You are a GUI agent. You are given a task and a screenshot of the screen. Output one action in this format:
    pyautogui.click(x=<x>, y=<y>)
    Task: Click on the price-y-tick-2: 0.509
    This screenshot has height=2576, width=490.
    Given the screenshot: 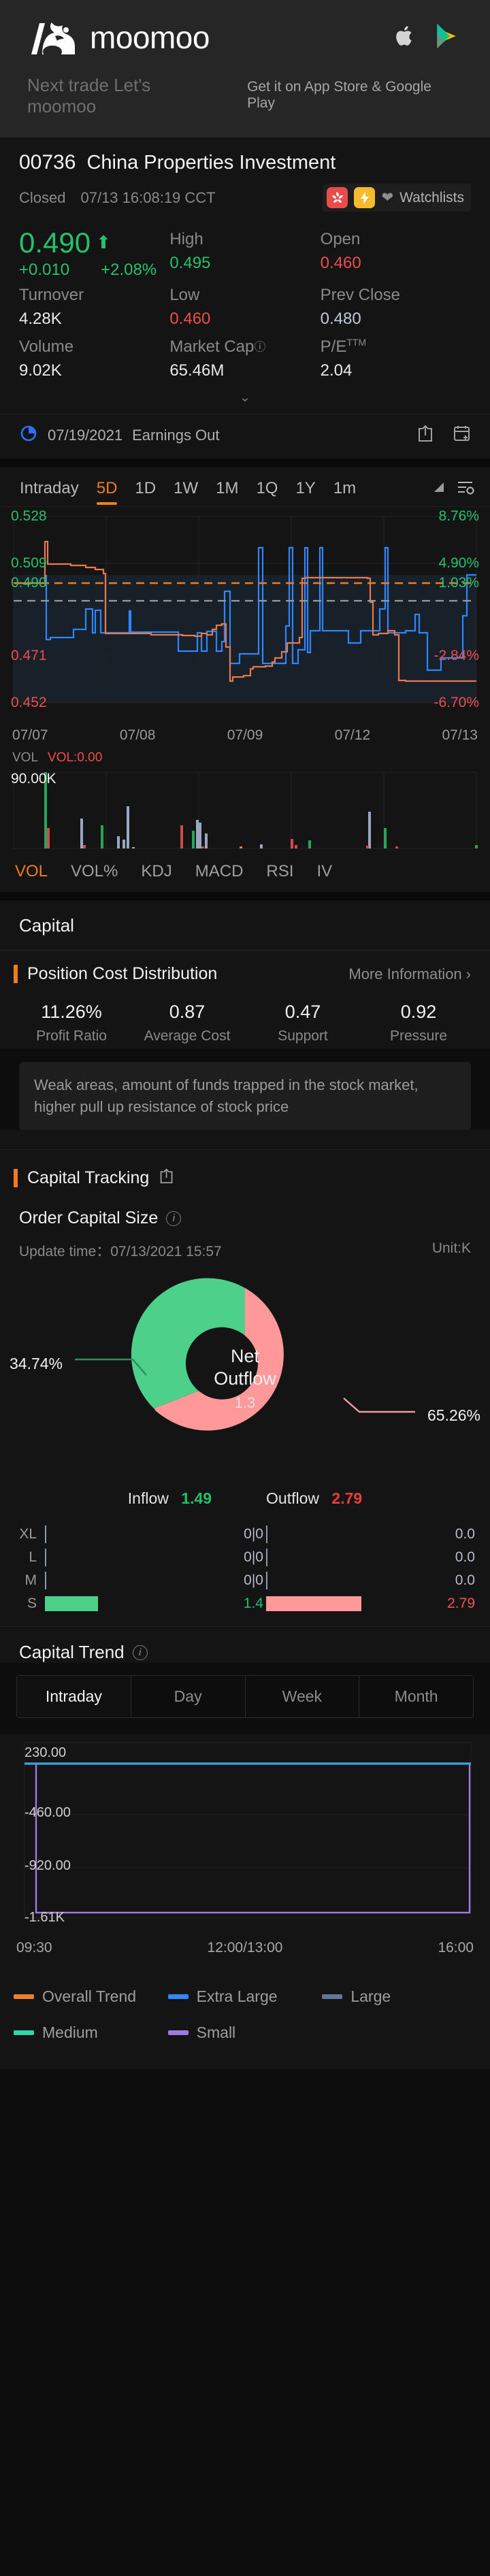 What is the action you would take?
    pyautogui.click(x=29, y=563)
    